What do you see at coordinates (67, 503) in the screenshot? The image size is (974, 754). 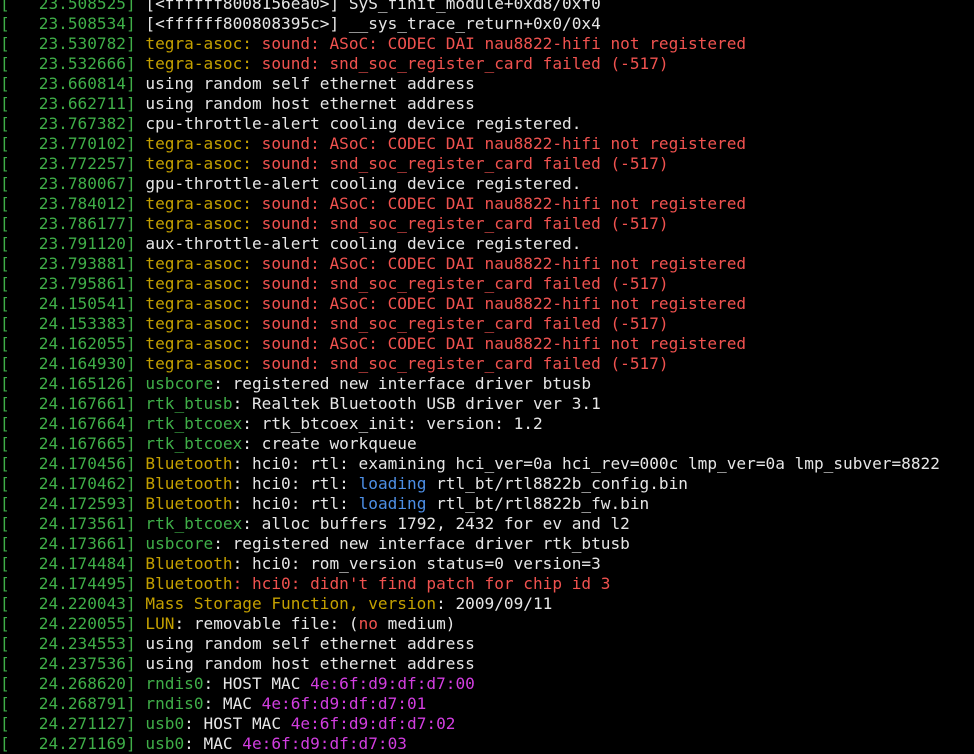 I see `log-timestamp: 24.172593` at bounding box center [67, 503].